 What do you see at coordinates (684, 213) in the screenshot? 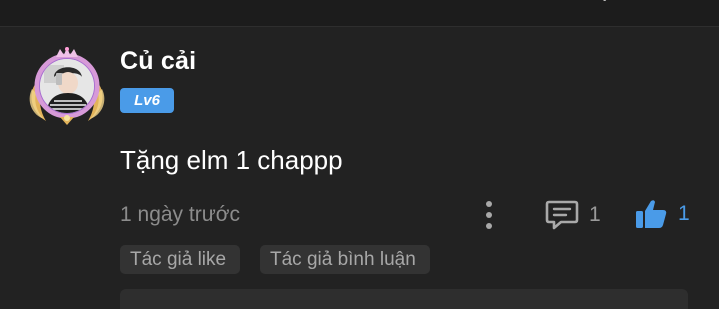
I see `like-count: 1` at bounding box center [684, 213].